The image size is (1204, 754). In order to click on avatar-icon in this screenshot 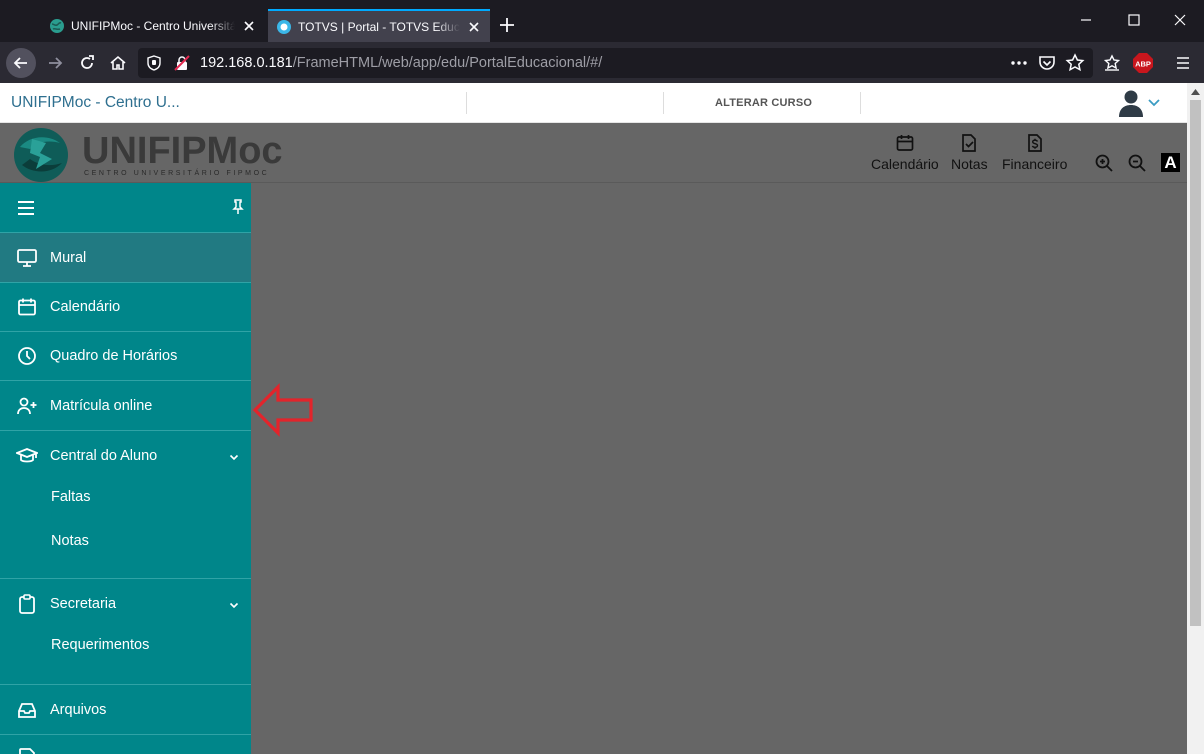, I will do `click(1139, 103)`.